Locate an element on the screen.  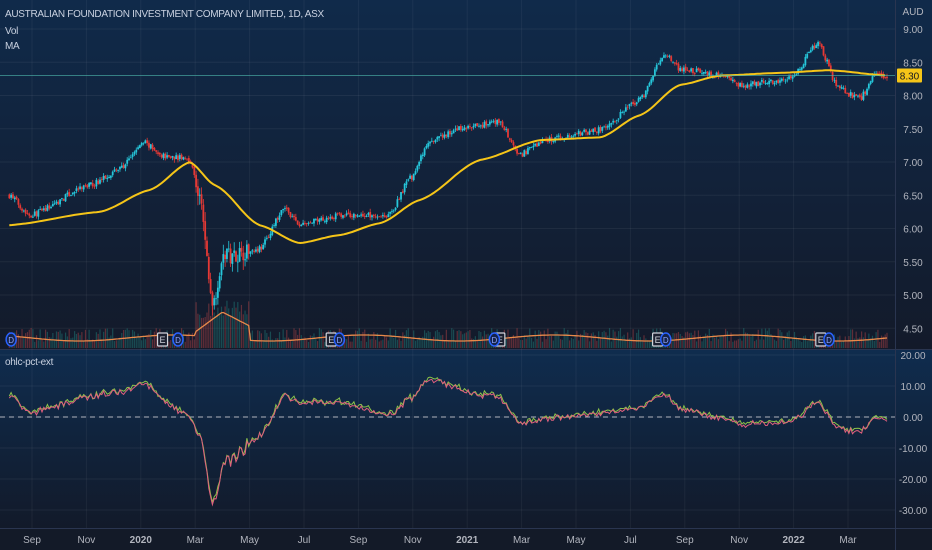
time-tick-label: Sep is located at coordinates (685, 540).